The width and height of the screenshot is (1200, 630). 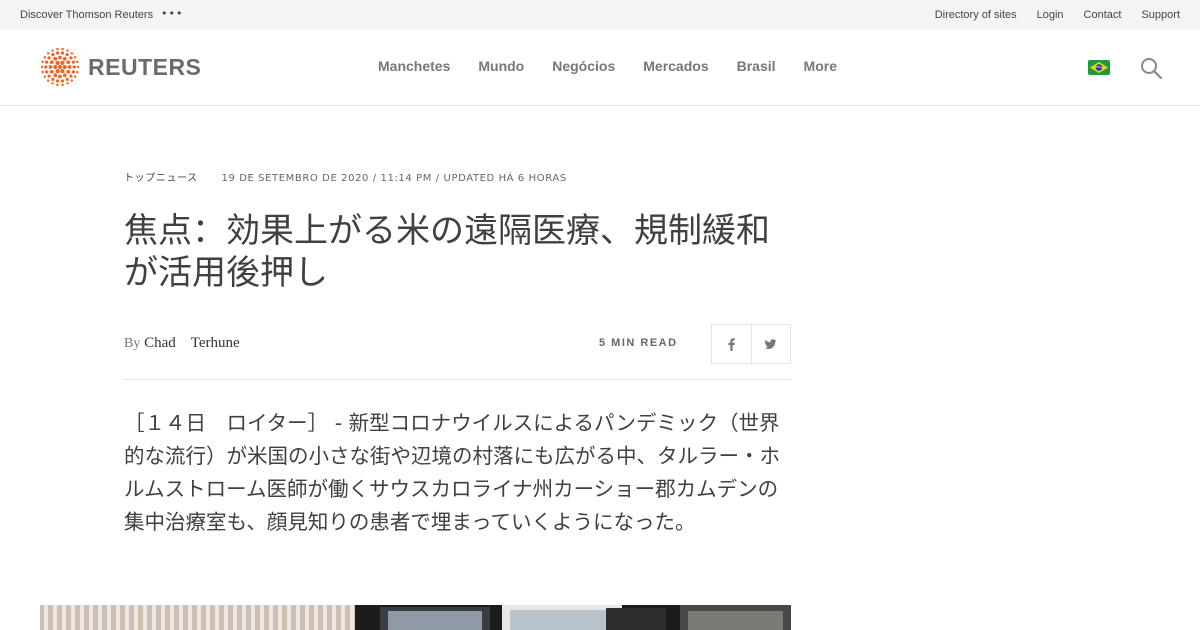 What do you see at coordinates (1151, 68) in the screenshot?
I see `search-icon` at bounding box center [1151, 68].